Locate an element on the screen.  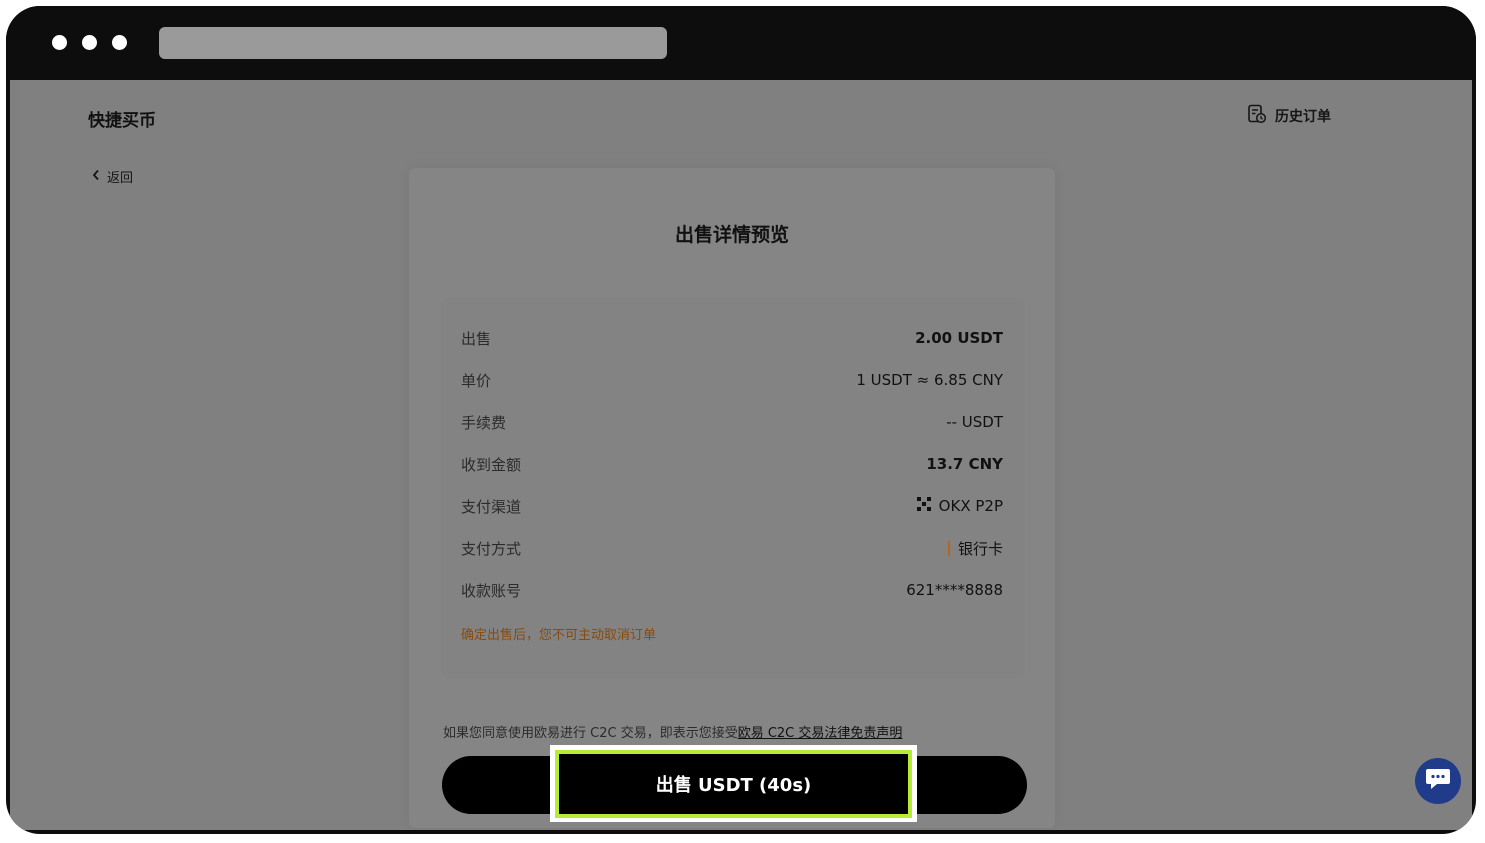
summary-row-unit-price: 单价 1 USDT ≈ 6.85 CNY is located at coordinates (732, 380).